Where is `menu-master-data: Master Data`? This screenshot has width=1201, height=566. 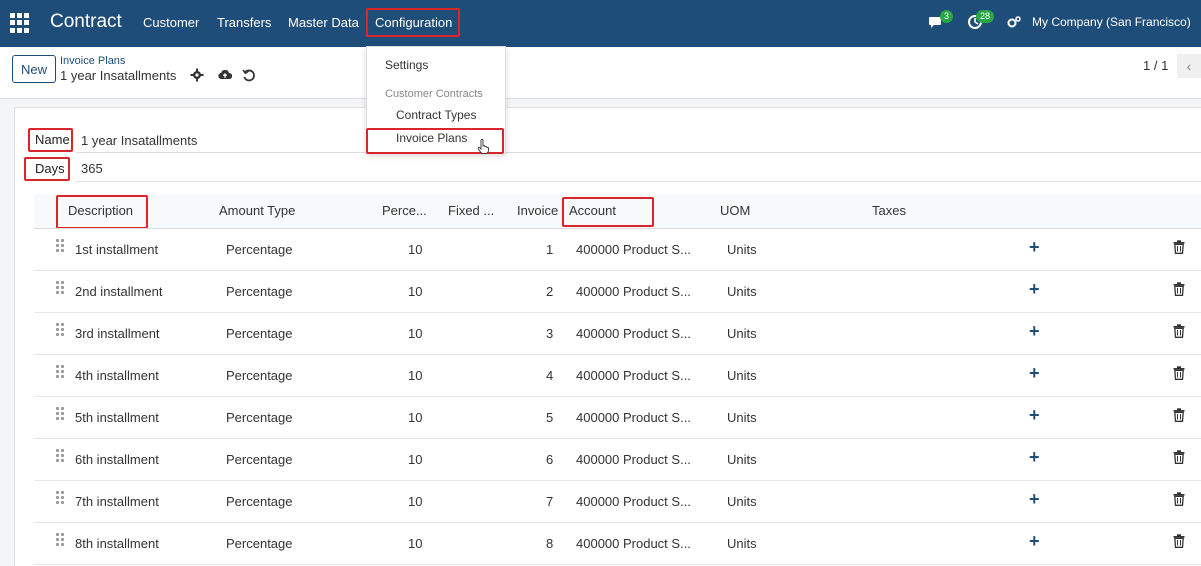 menu-master-data: Master Data is located at coordinates (323, 22).